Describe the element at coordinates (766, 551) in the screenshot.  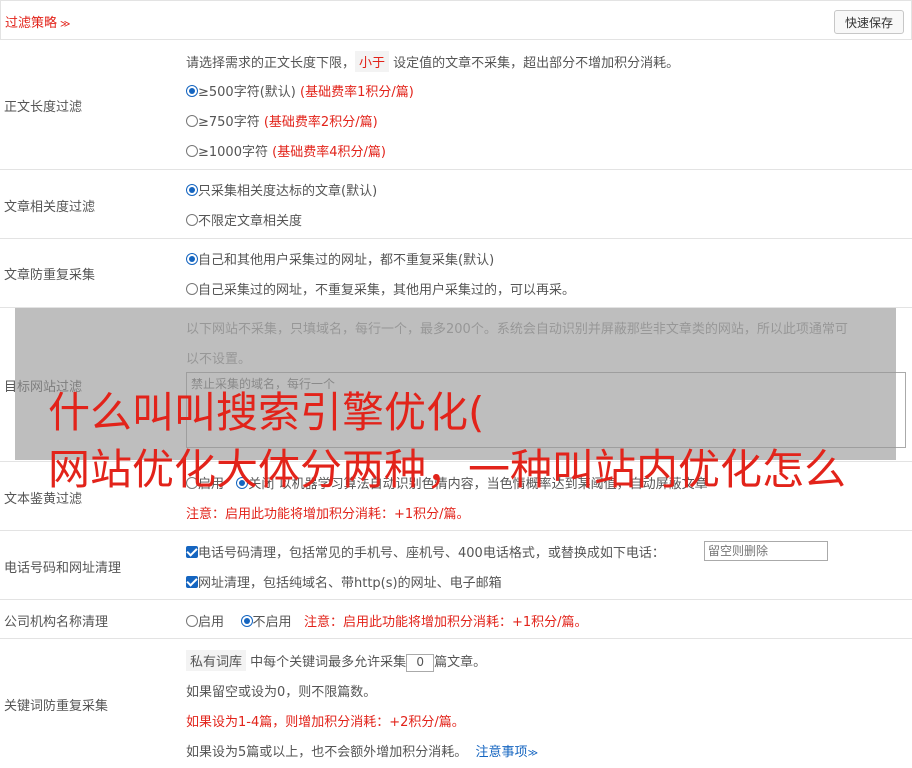
I see `replacement-phone-input` at that location.